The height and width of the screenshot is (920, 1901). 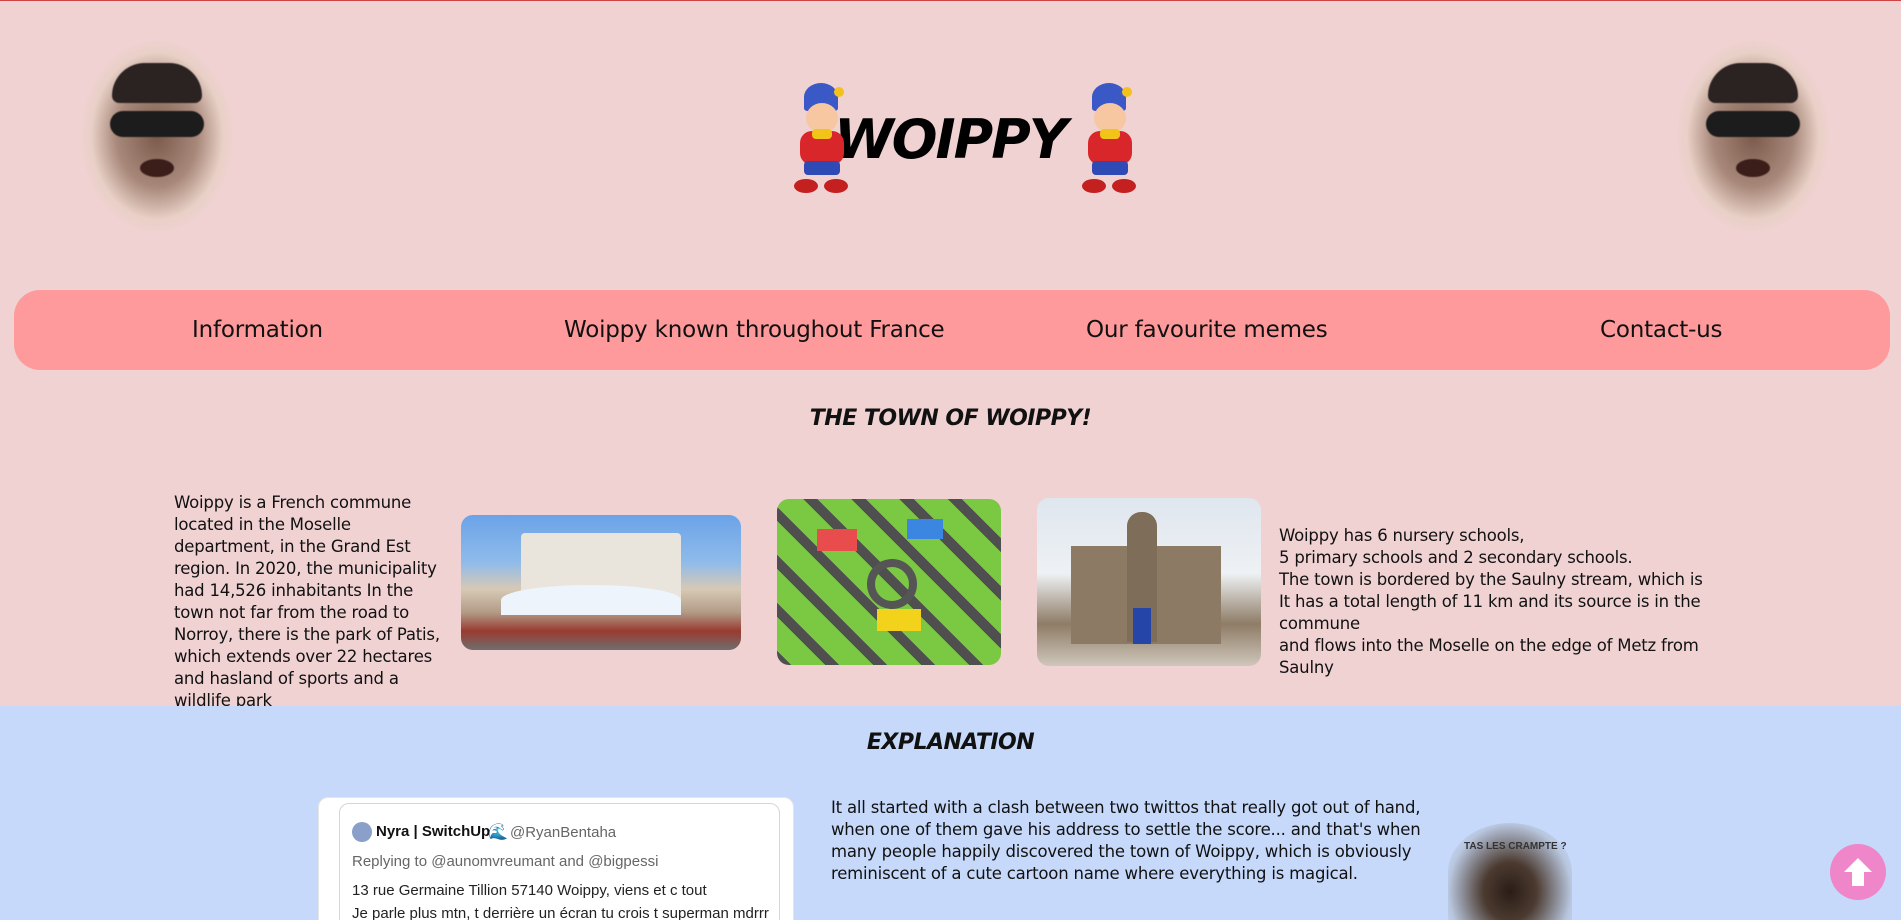 I want to click on town-fact-line: Woippy has 6 nursery schools,, so click(x=1402, y=535).